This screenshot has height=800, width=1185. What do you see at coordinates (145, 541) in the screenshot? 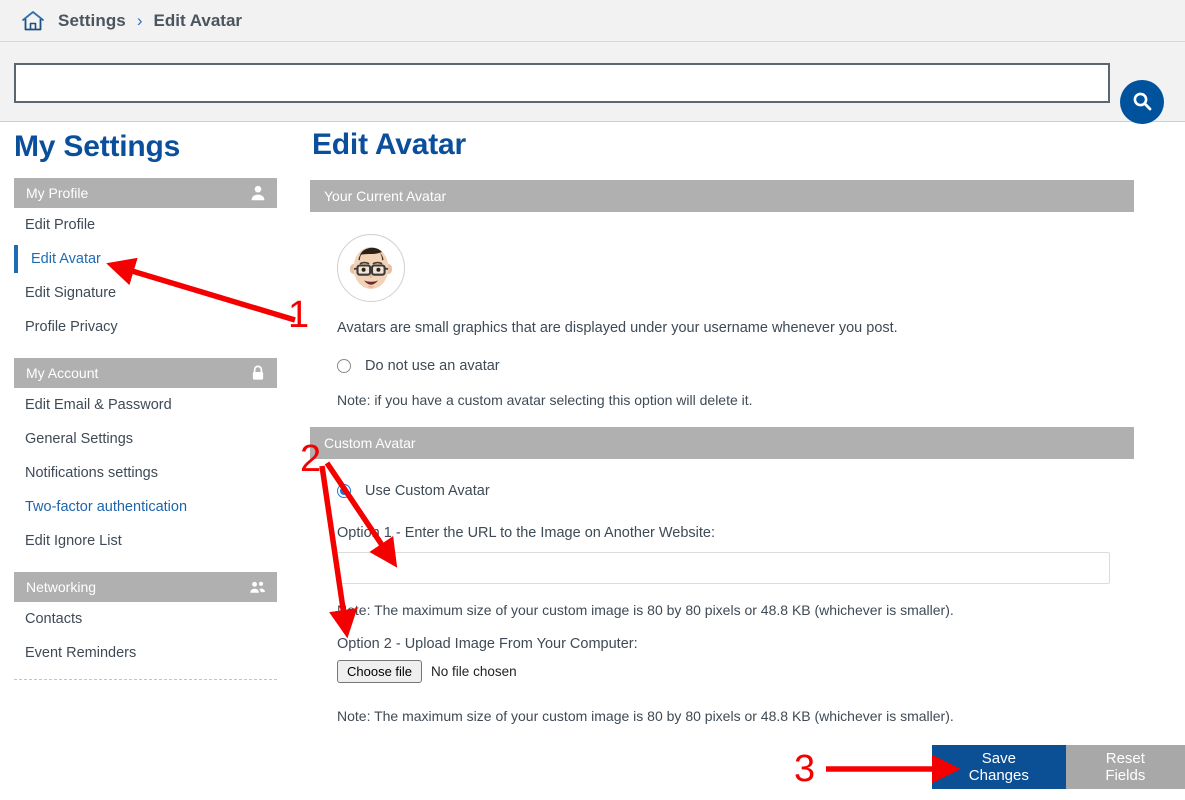
I see `sidebar-item-edit-ignore-list: Edit Ignore List` at bounding box center [145, 541].